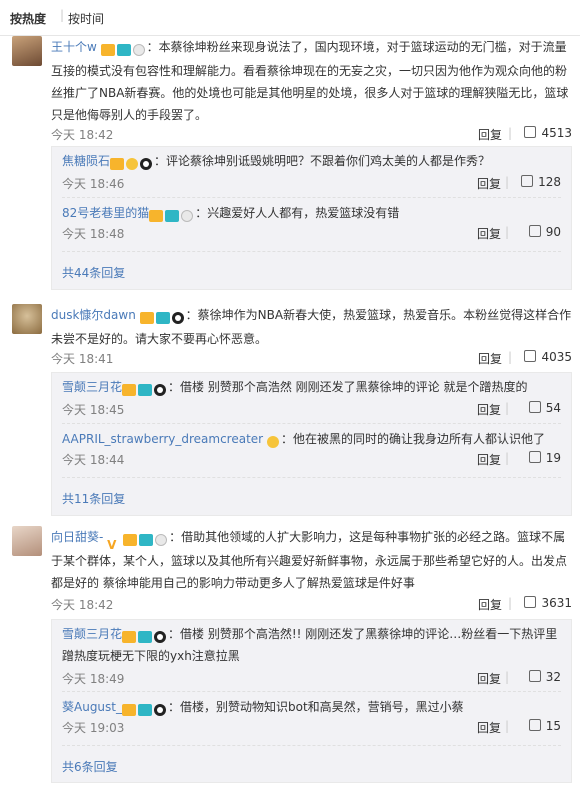 The width and height of the screenshot is (580, 803). I want to click on like-count: 90, so click(553, 232).